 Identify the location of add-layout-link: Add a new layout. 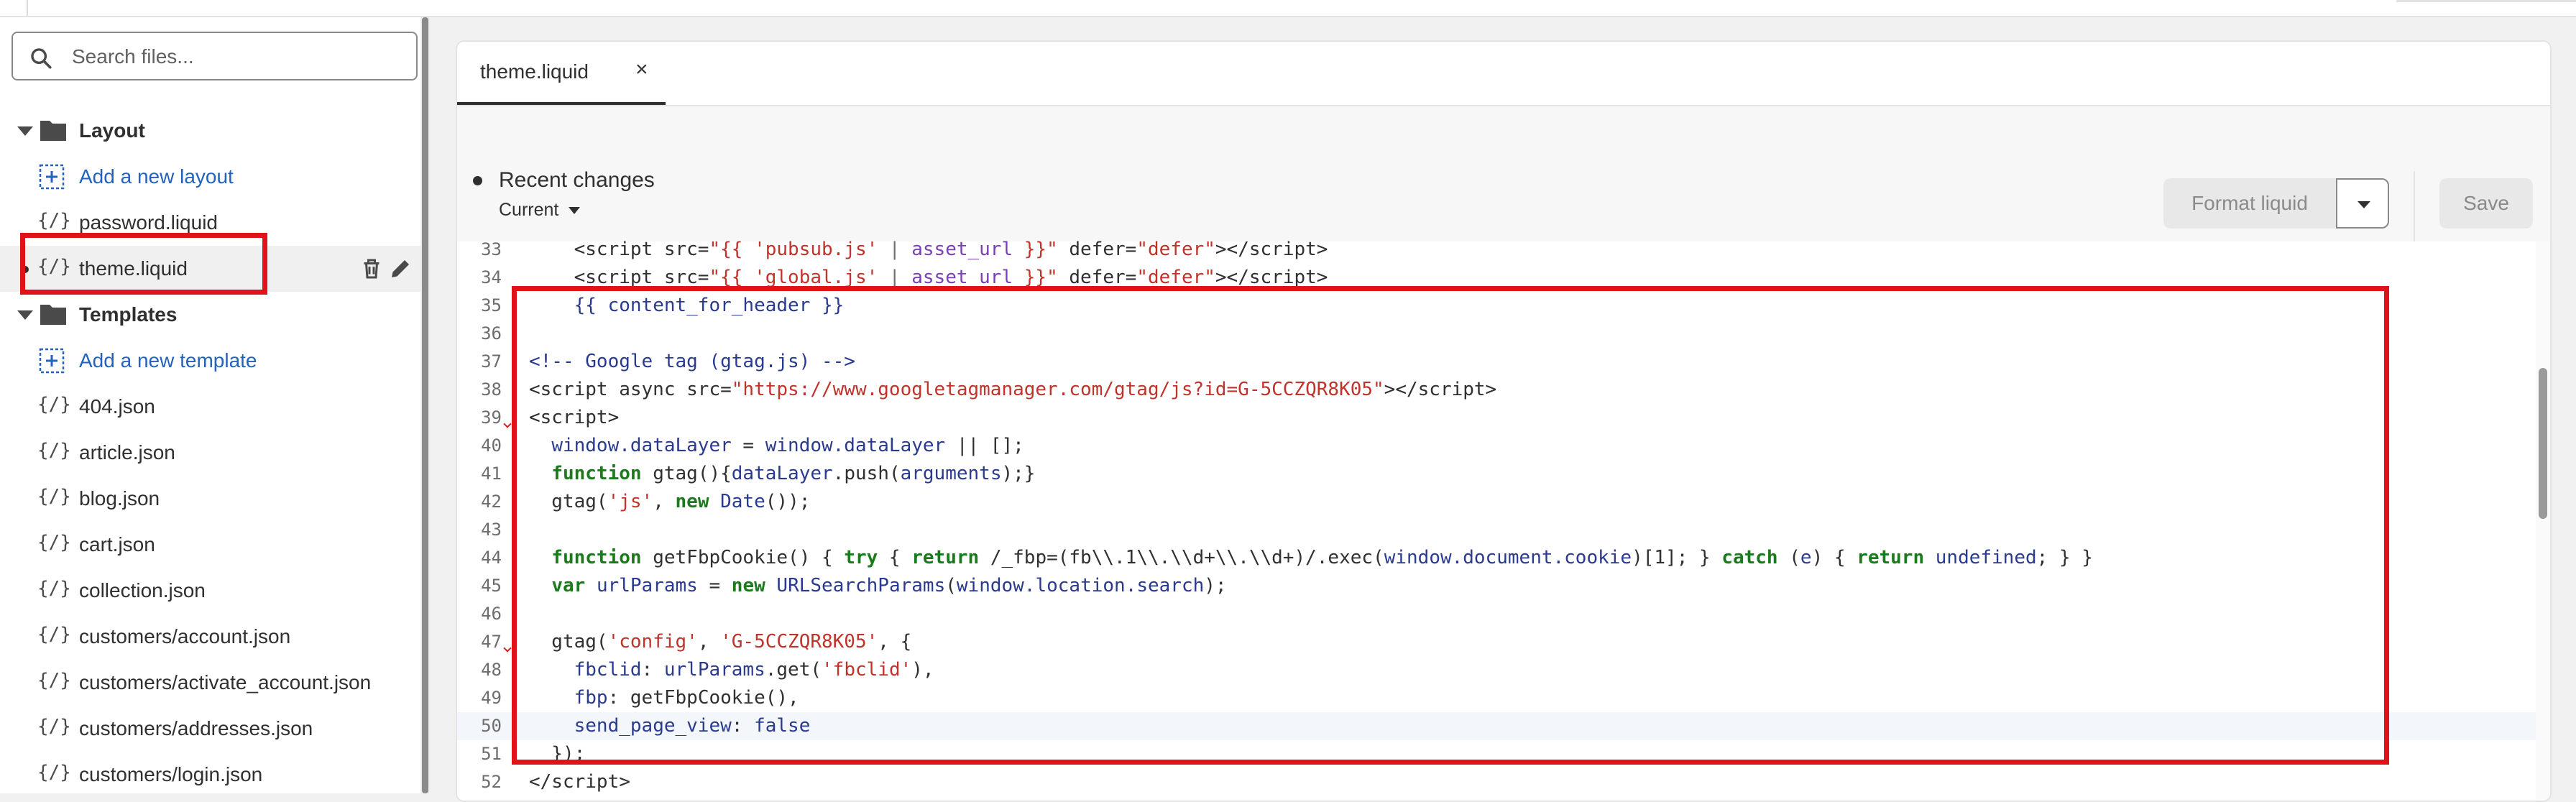
(210, 177).